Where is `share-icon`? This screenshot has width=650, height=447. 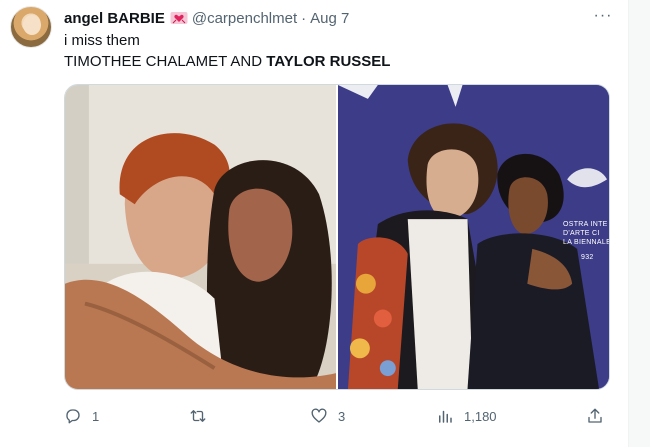 share-icon is located at coordinates (595, 416).